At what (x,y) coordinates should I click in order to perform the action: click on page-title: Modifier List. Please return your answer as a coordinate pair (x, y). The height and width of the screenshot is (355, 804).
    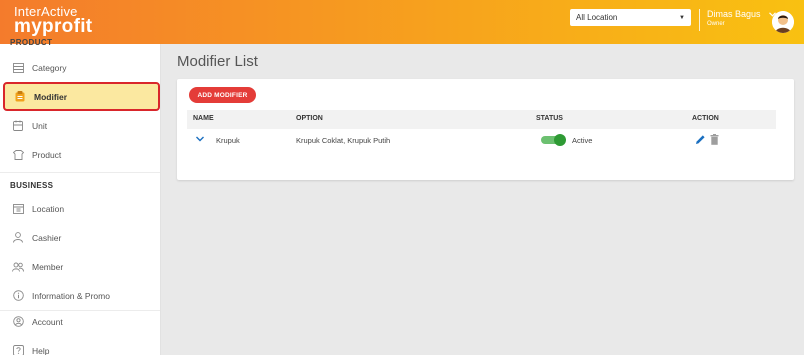
    Looking at the image, I should click on (217, 61).